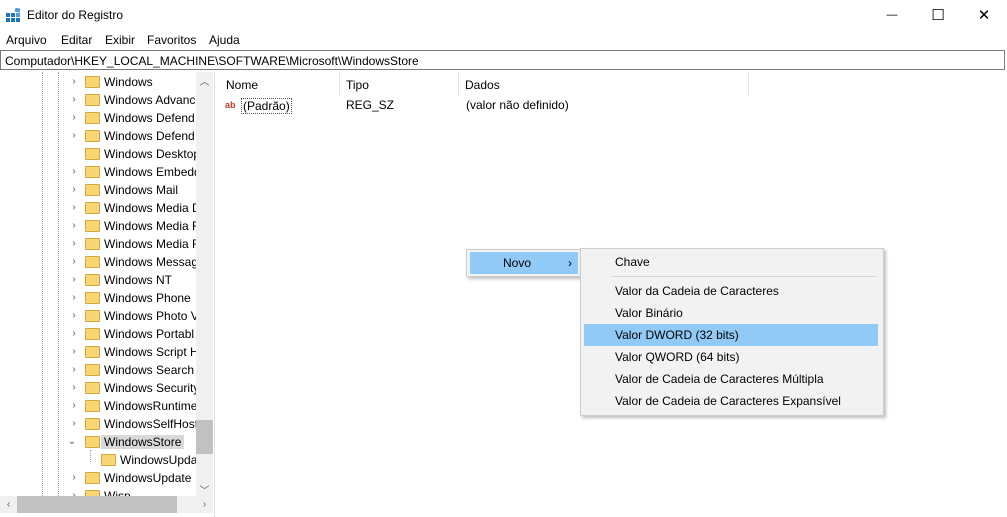  I want to click on tree-item: › Windows Photo V, so click(99, 316).